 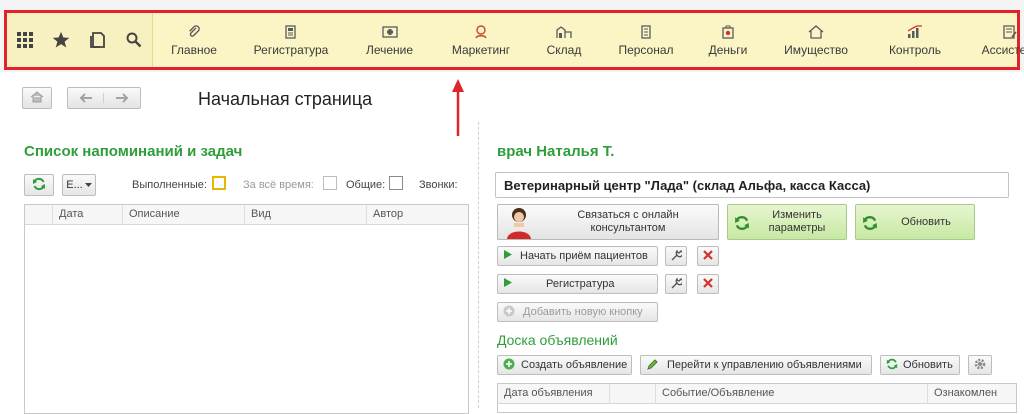 What do you see at coordinates (628, 221) in the screenshot?
I see `contact-consultant-label: Связаться с онлайн консультантом` at bounding box center [628, 221].